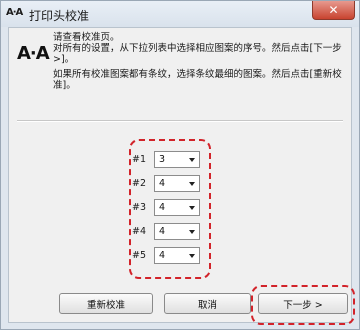  What do you see at coordinates (177, 255) in the screenshot?
I see `pattern-dropdown-5: 4` at bounding box center [177, 255].